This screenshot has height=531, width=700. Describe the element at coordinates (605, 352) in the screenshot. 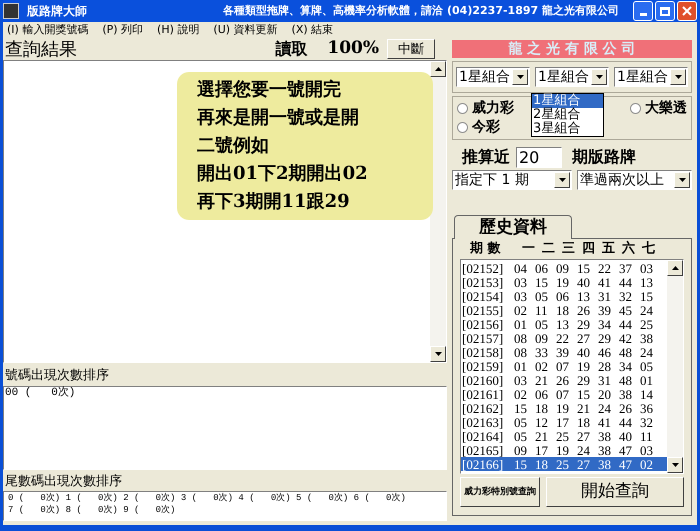

I see `number-cell-text: 46` at that location.